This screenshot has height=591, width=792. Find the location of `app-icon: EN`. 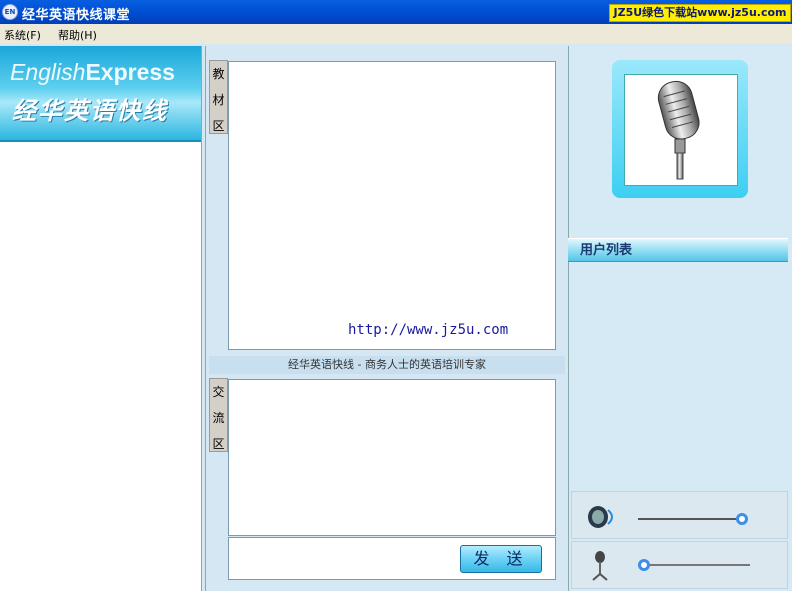

app-icon: EN is located at coordinates (10, 12).